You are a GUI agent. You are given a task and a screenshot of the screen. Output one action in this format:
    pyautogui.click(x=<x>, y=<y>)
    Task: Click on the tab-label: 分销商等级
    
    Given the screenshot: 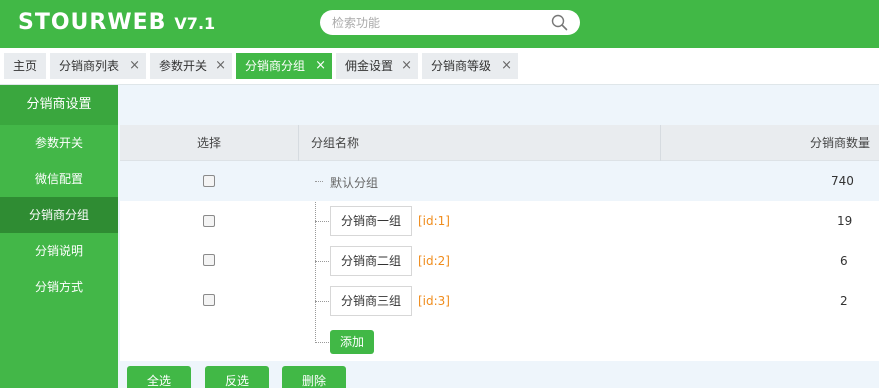 What is the action you would take?
    pyautogui.click(x=461, y=66)
    